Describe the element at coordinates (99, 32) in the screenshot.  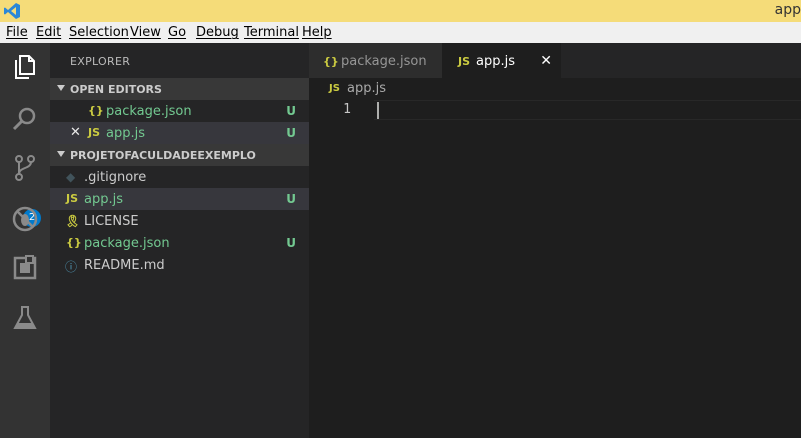
I see `menu-selection: Selection` at that location.